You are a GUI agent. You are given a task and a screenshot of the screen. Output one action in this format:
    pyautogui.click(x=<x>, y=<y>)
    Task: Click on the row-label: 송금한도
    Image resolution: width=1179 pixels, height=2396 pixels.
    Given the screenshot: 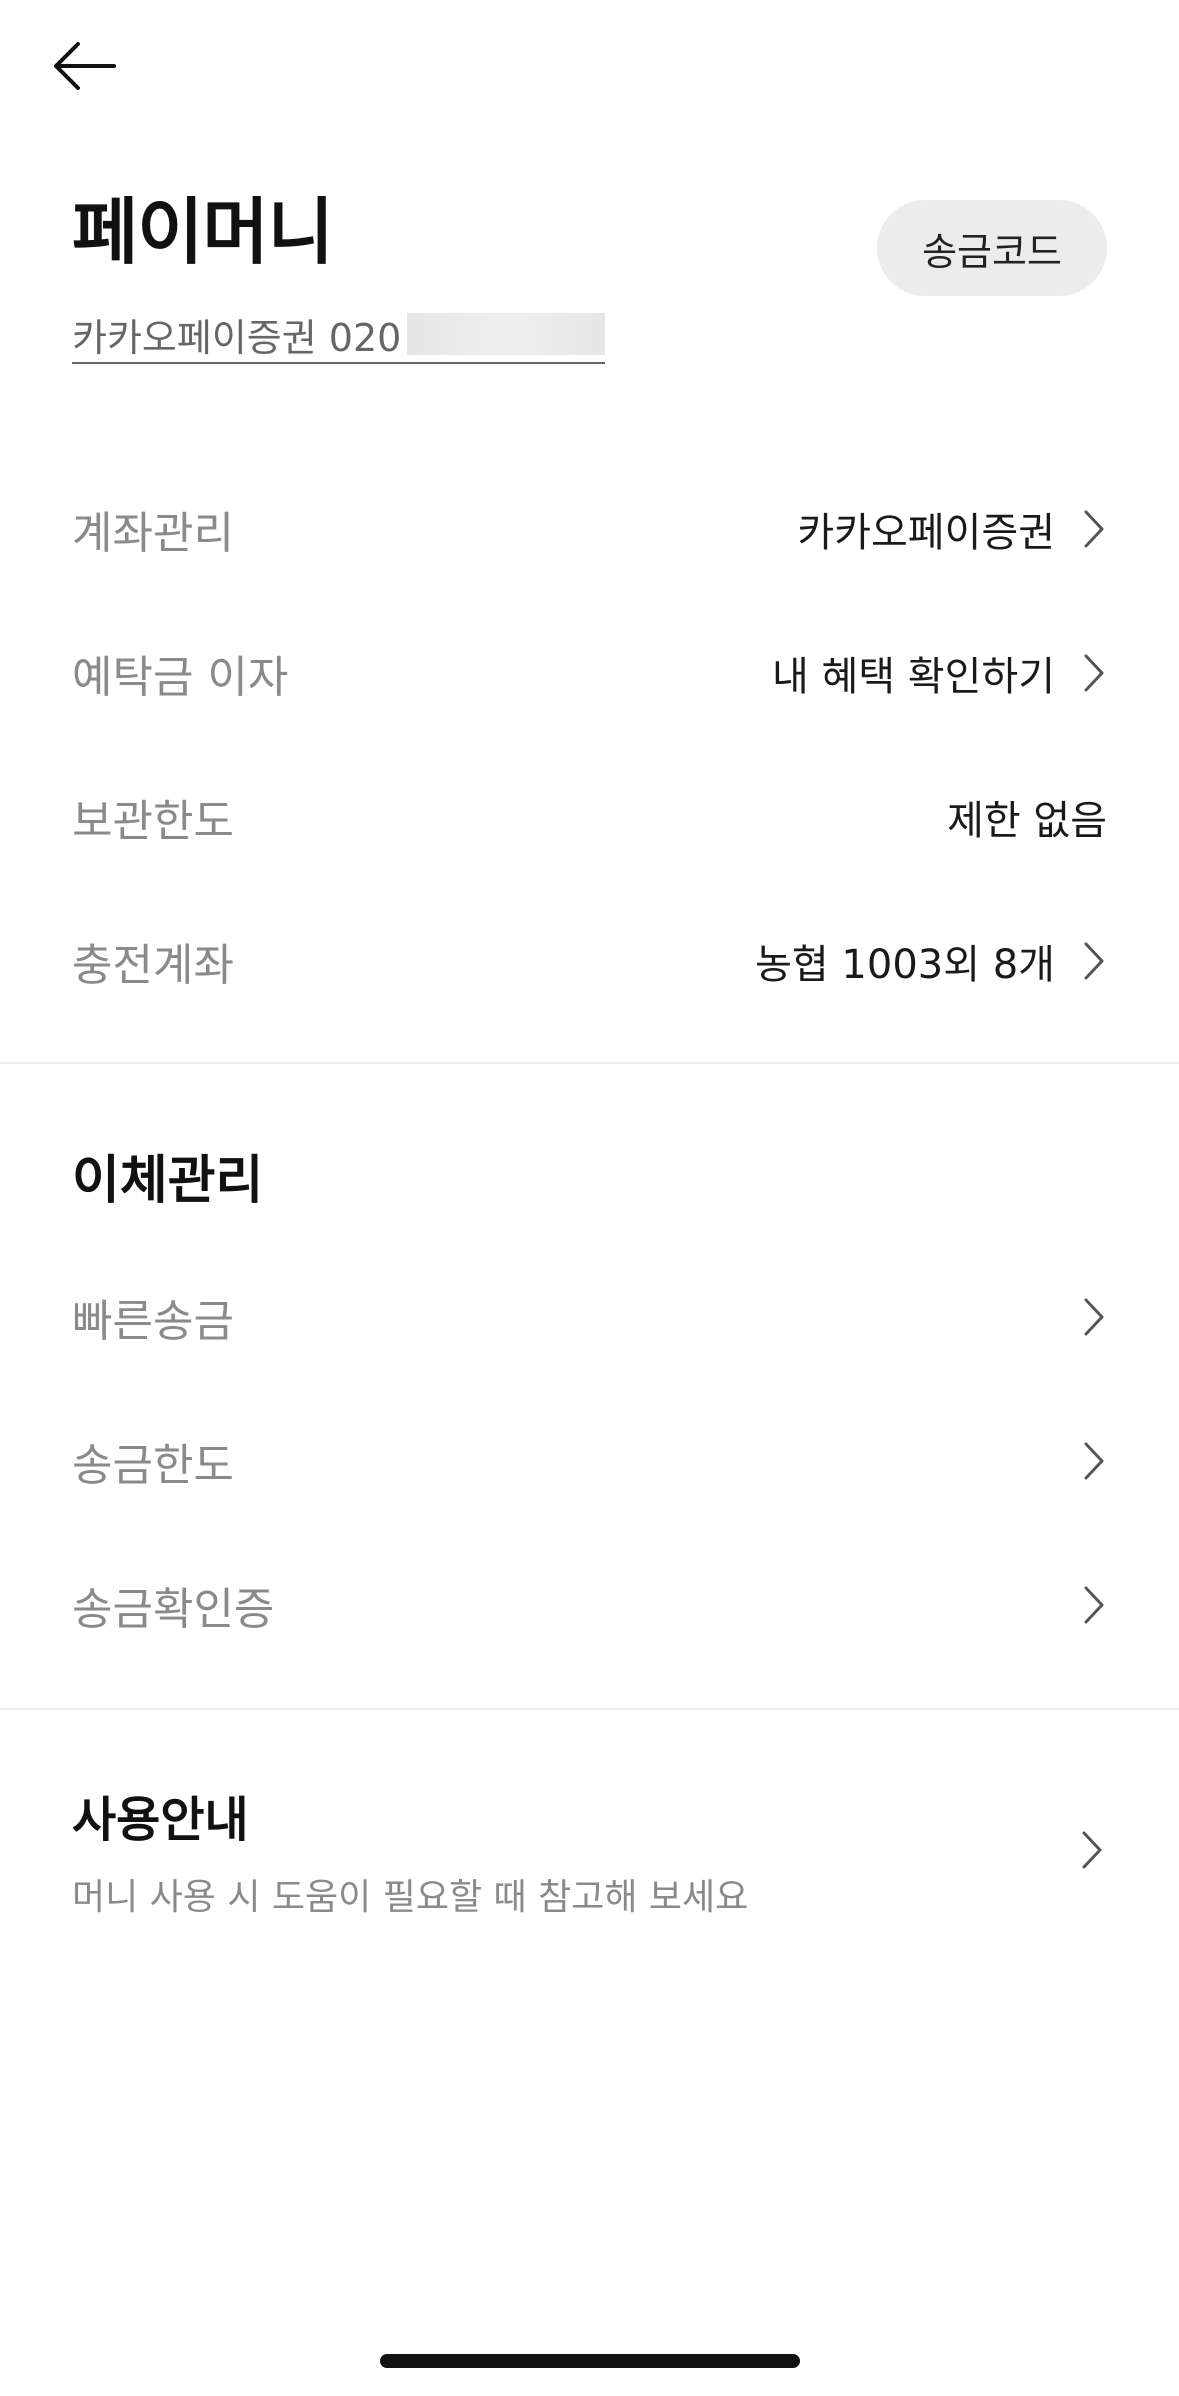 What is the action you would take?
    pyautogui.click(x=153, y=1465)
    